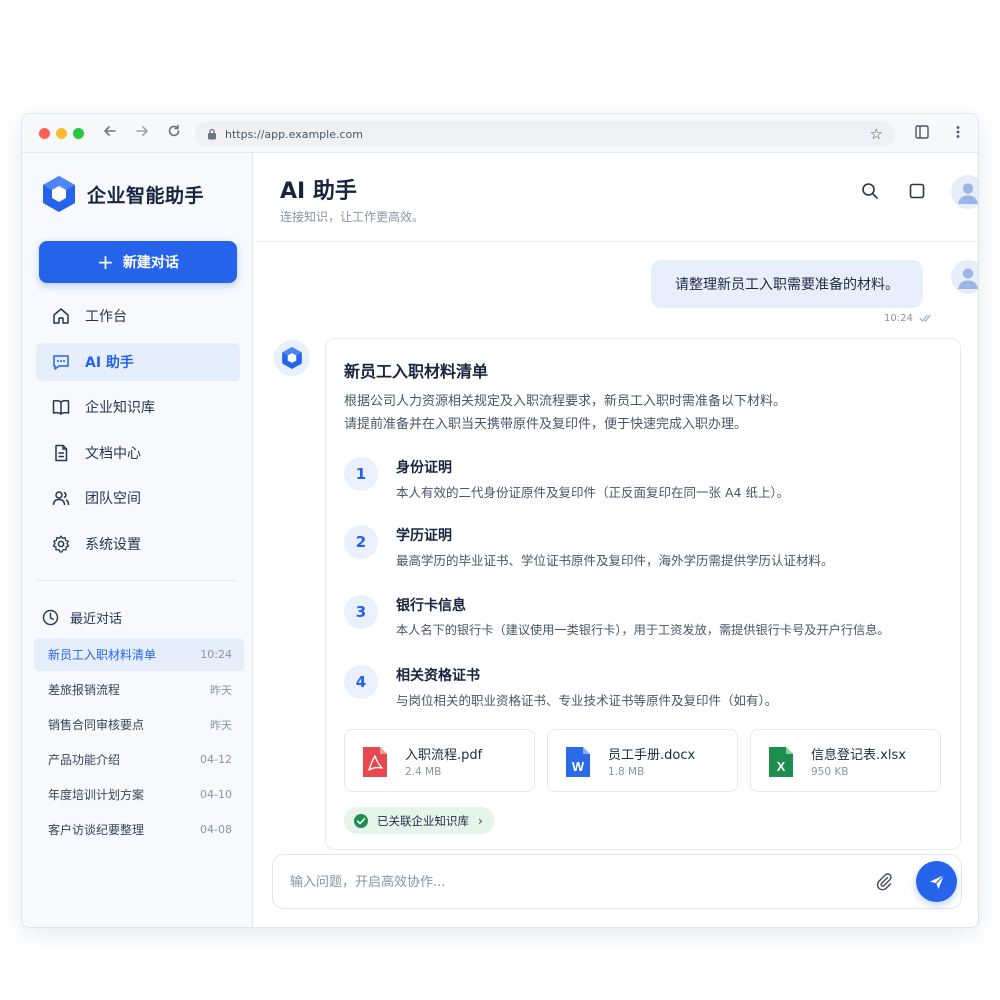 Image resolution: width=1000 pixels, height=1000 pixels. What do you see at coordinates (423, 820) in the screenshot?
I see `kb-chip-label: 已关联企业知识库` at bounding box center [423, 820].